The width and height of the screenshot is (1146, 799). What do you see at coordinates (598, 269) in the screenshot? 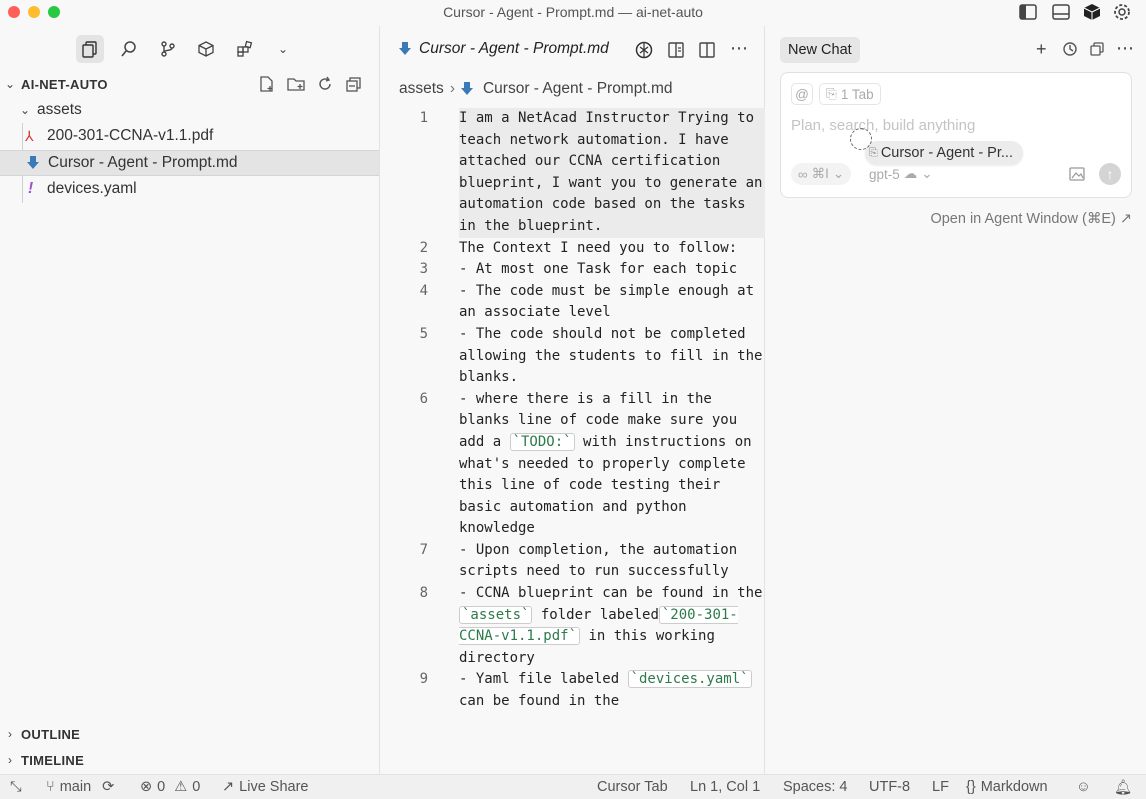
I see `line-content: - At most one Task for each topic` at bounding box center [598, 269].